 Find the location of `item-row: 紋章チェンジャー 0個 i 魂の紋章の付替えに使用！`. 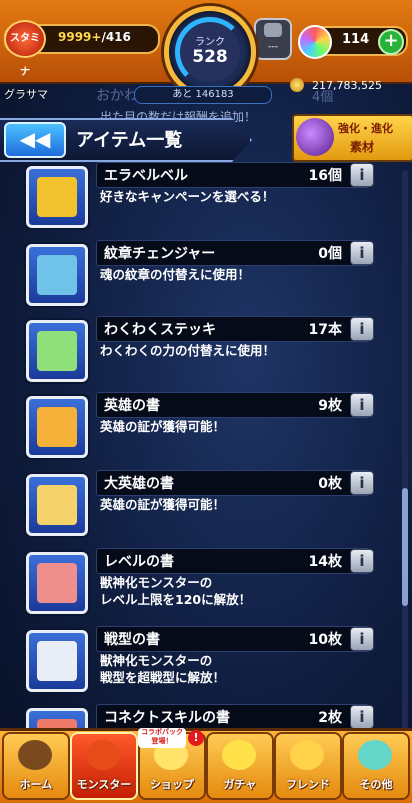

item-row: 紋章チェンジャー 0個 i 魂の紋章の付替えに使用！ is located at coordinates (204, 276).